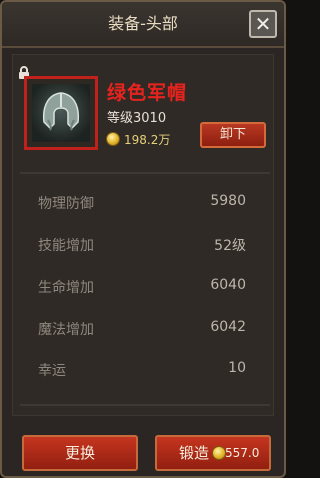 This screenshot has width=320, height=478. I want to click on forge-cost: 557.0万, so click(242, 453).